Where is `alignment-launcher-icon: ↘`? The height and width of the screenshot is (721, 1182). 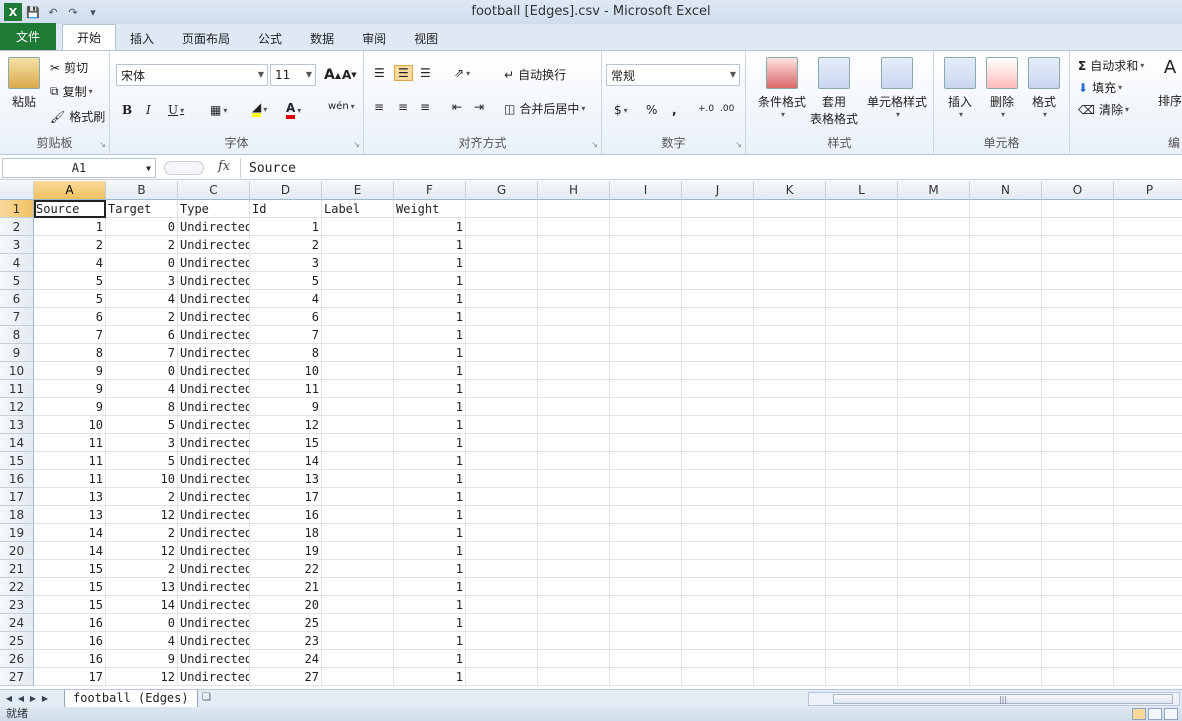
alignment-launcher-icon: ↘ is located at coordinates (594, 144).